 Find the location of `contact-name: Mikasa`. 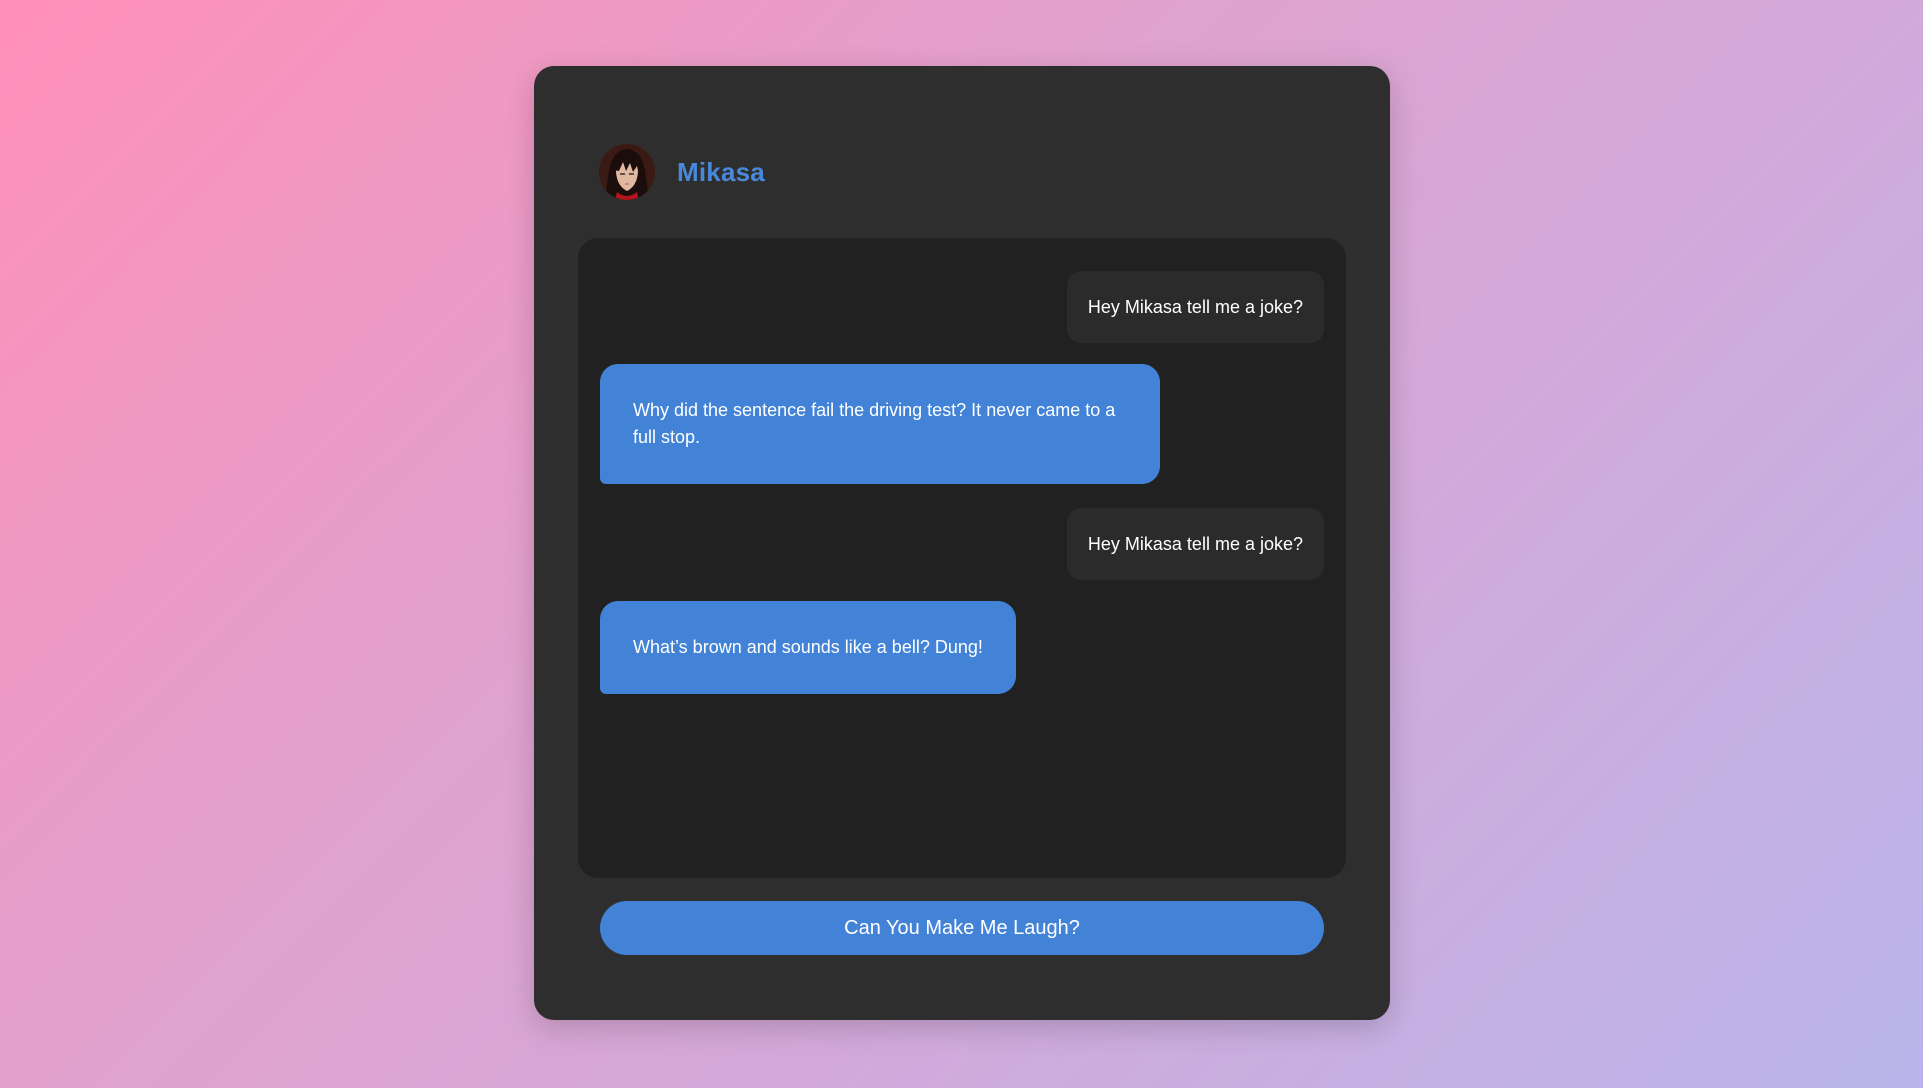

contact-name: Mikasa is located at coordinates (721, 171).